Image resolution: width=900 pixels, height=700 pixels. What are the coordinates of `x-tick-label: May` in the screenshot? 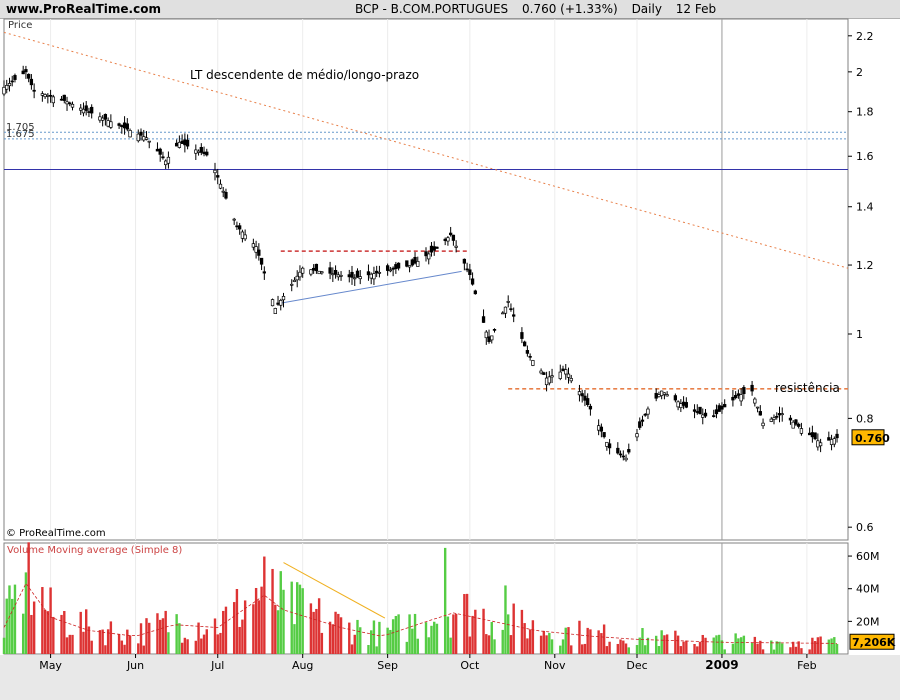 It's located at (50, 665).